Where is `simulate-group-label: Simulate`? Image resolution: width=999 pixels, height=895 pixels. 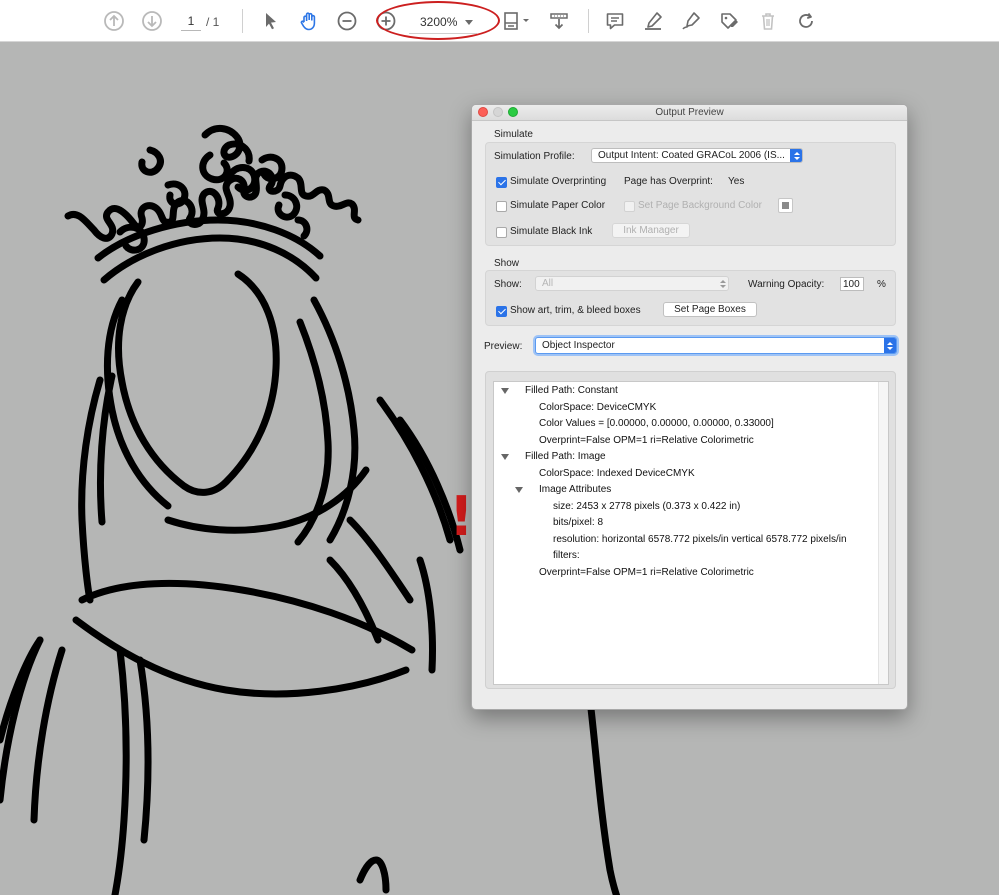
simulate-group-label: Simulate is located at coordinates (513, 134).